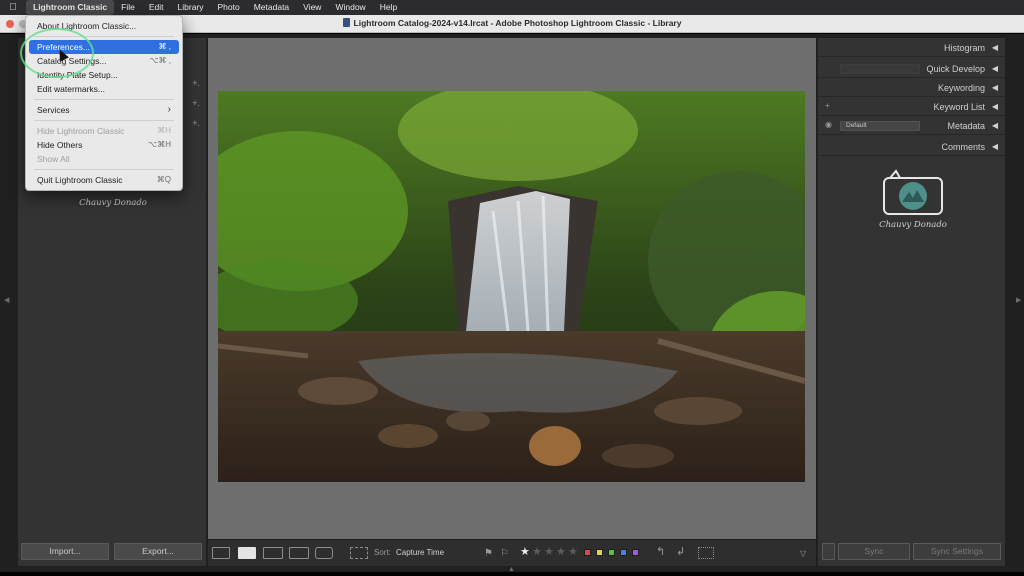 The height and width of the screenshot is (576, 1024). What do you see at coordinates (966, 126) in the screenshot?
I see `metadata-label: Metadata` at bounding box center [966, 126].